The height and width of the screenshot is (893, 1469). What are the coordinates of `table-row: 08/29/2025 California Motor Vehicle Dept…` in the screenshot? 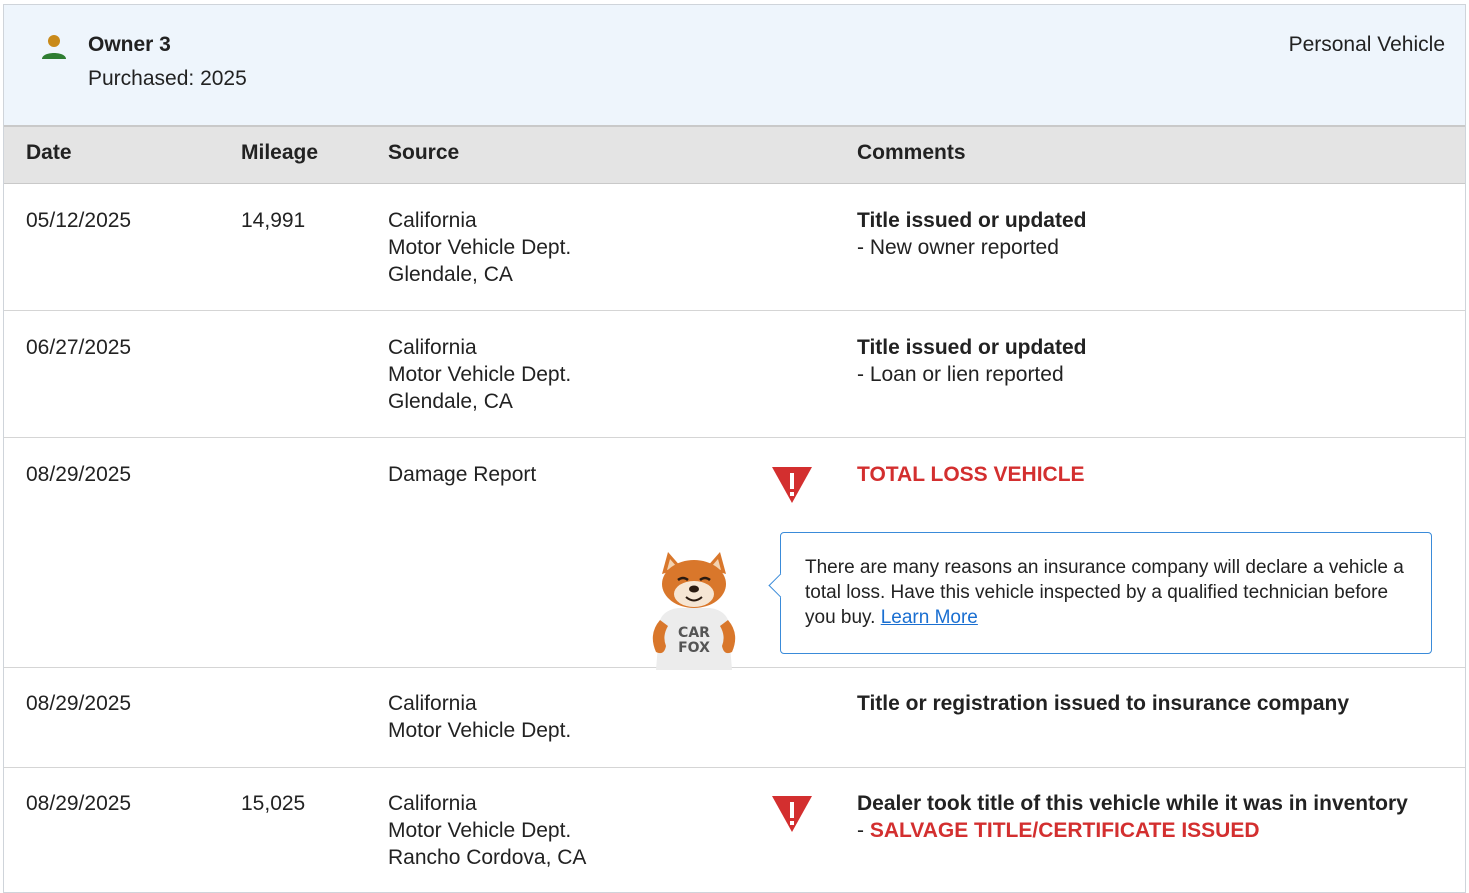 It's located at (734, 718).